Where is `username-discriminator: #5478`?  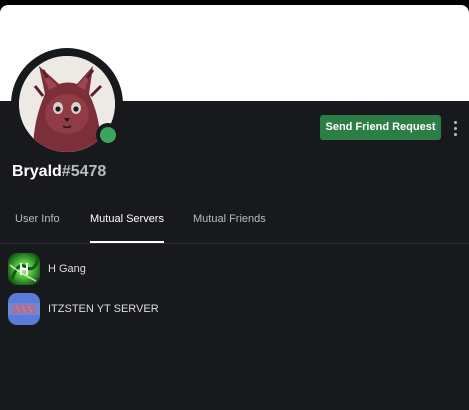 username-discriminator: #5478 is located at coordinates (84, 171).